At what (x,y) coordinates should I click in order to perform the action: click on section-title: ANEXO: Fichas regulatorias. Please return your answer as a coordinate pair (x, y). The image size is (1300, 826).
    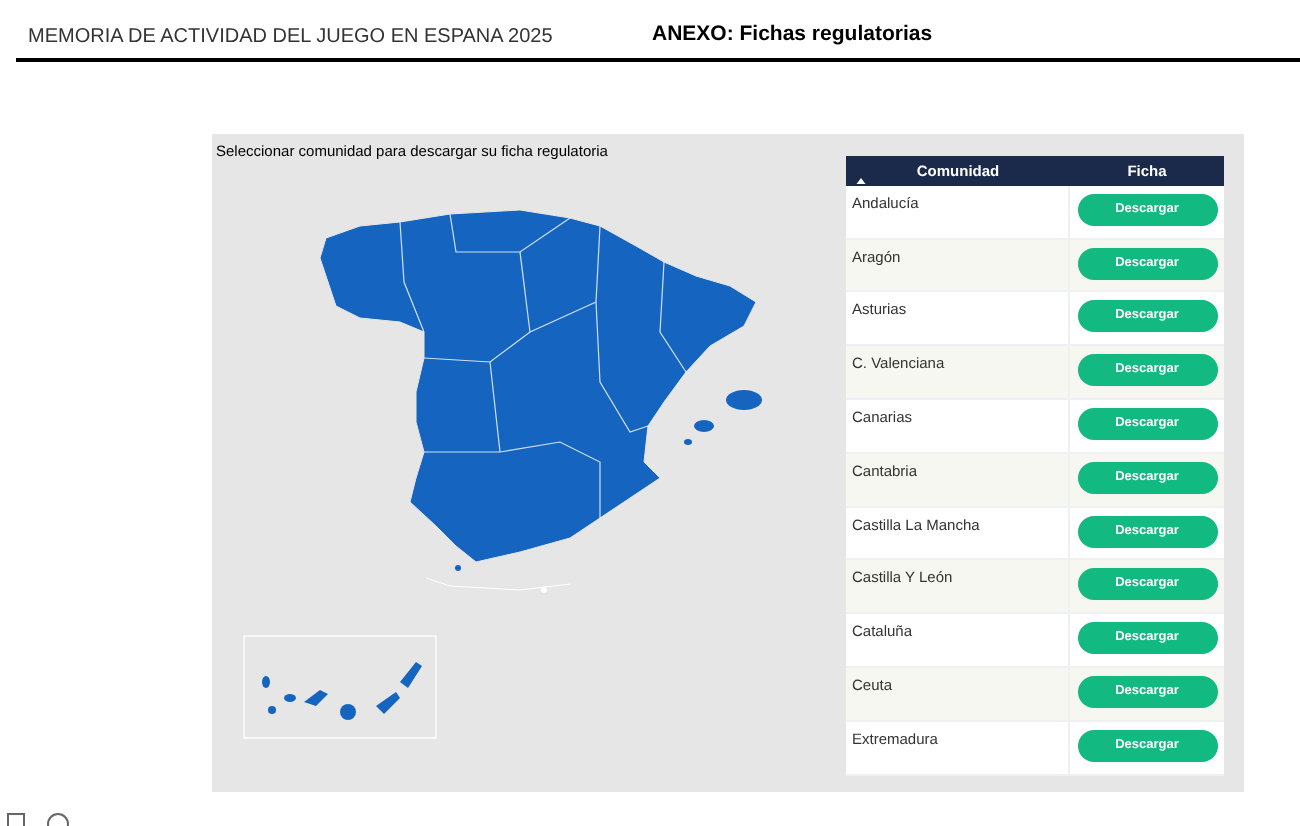
    Looking at the image, I should click on (792, 35).